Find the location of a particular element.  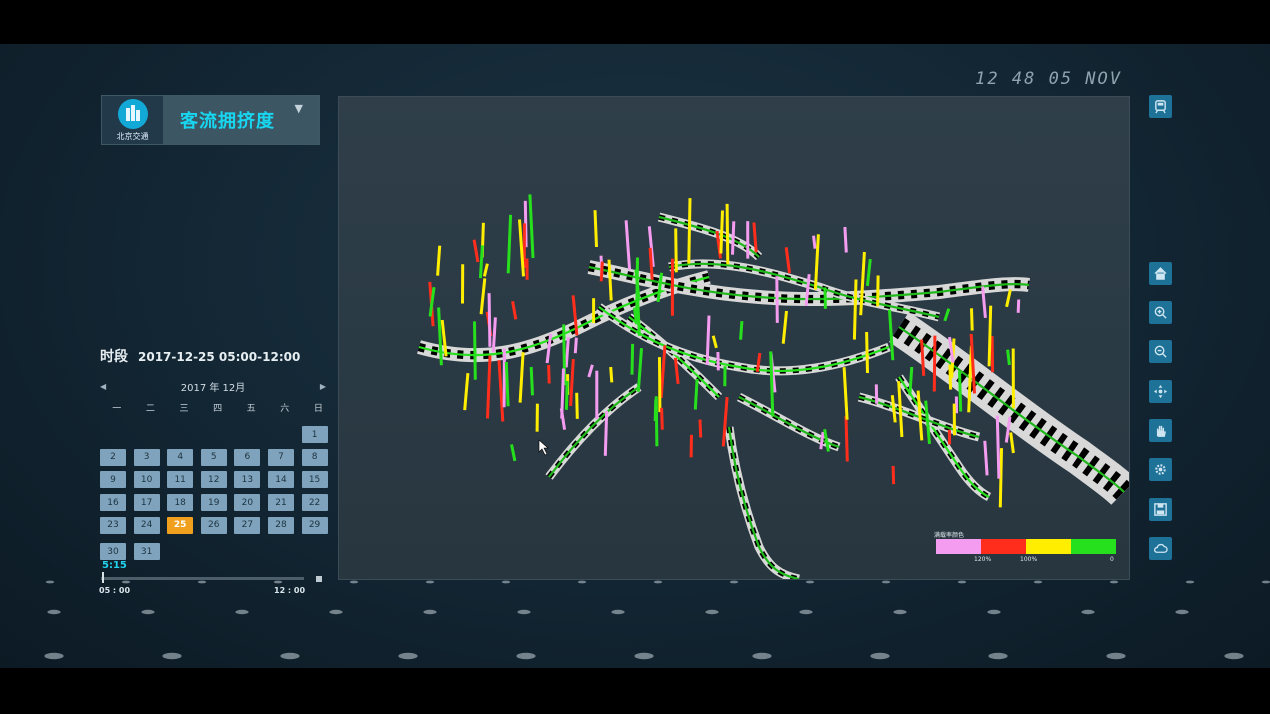

slider-handle is located at coordinates (103, 577).